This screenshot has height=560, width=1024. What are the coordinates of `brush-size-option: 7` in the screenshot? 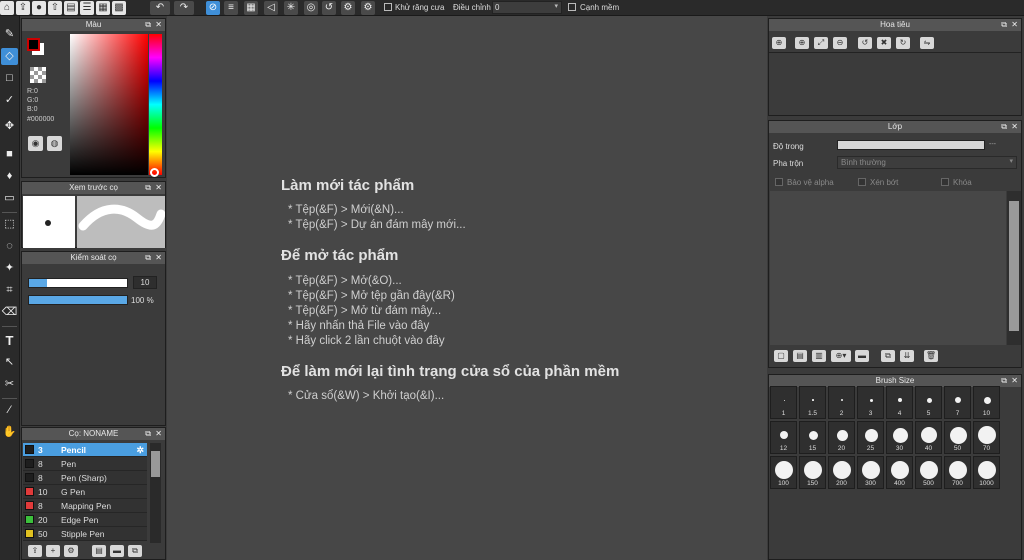 It's located at (957, 402).